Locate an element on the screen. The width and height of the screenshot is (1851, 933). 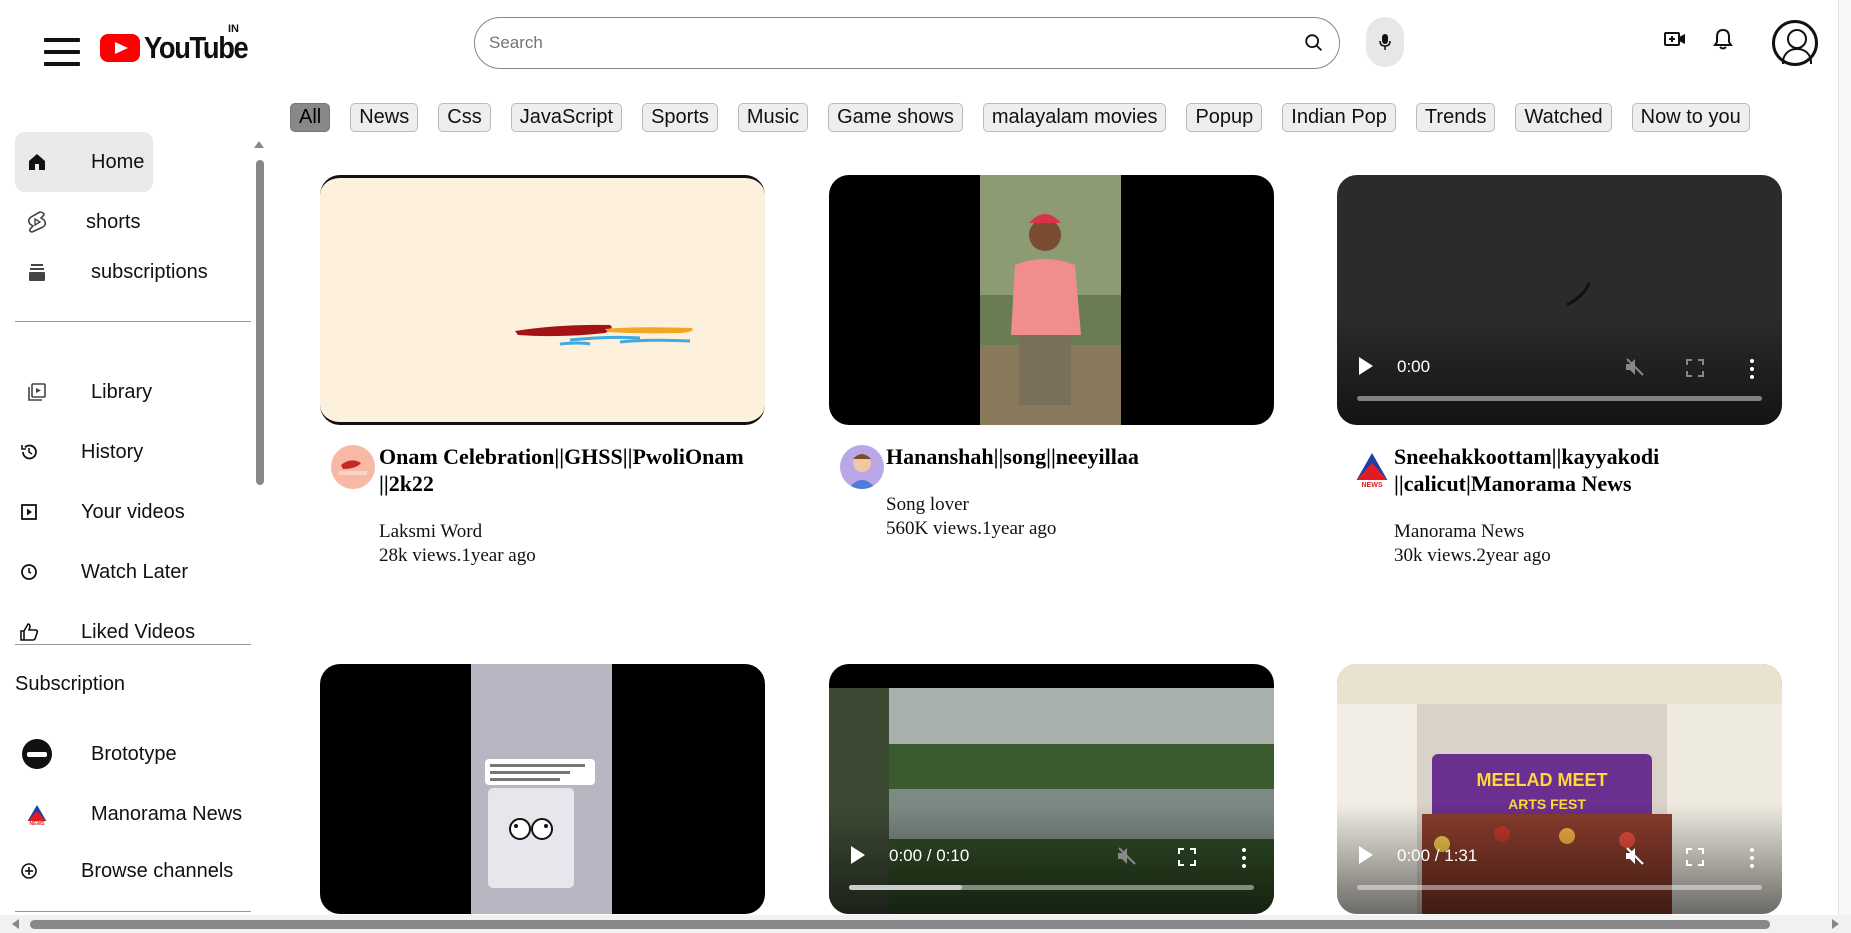
sidebar-item-home: Home is located at coordinates (84, 162).